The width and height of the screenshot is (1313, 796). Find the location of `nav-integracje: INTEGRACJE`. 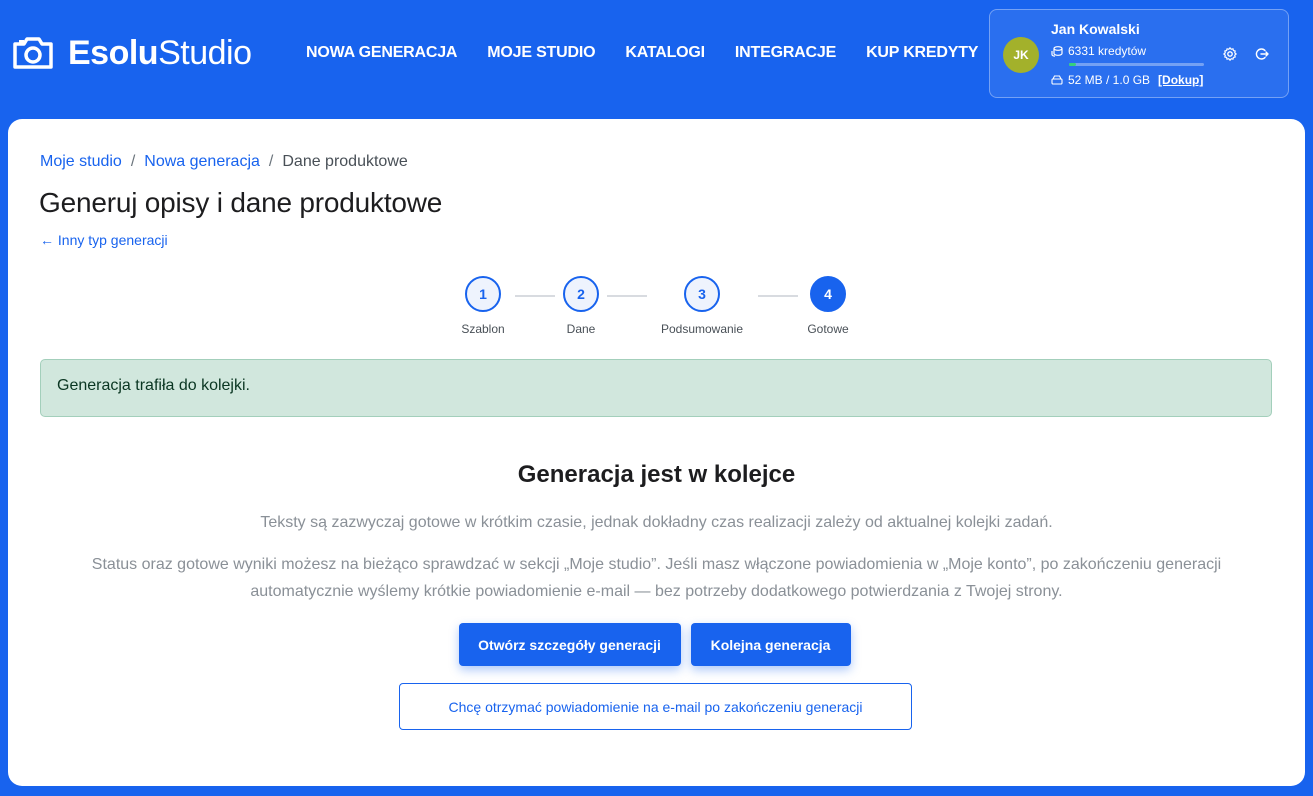

nav-integracje: INTEGRACJE is located at coordinates (785, 53).